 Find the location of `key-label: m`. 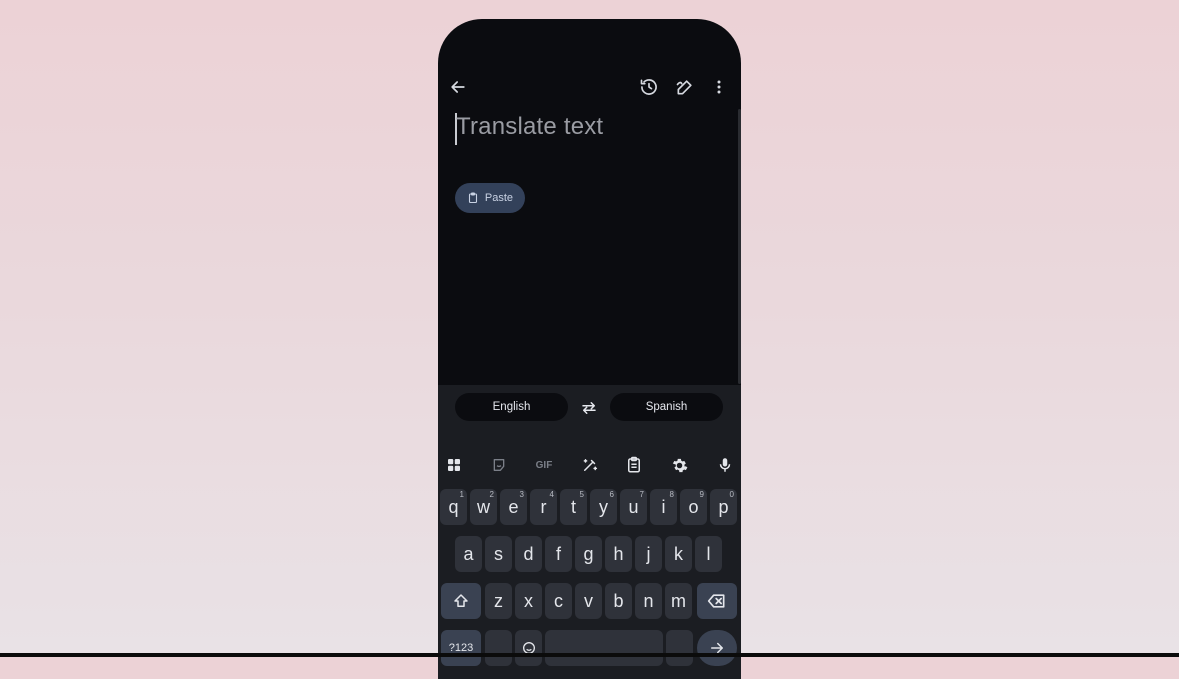

key-label: m is located at coordinates (678, 600).